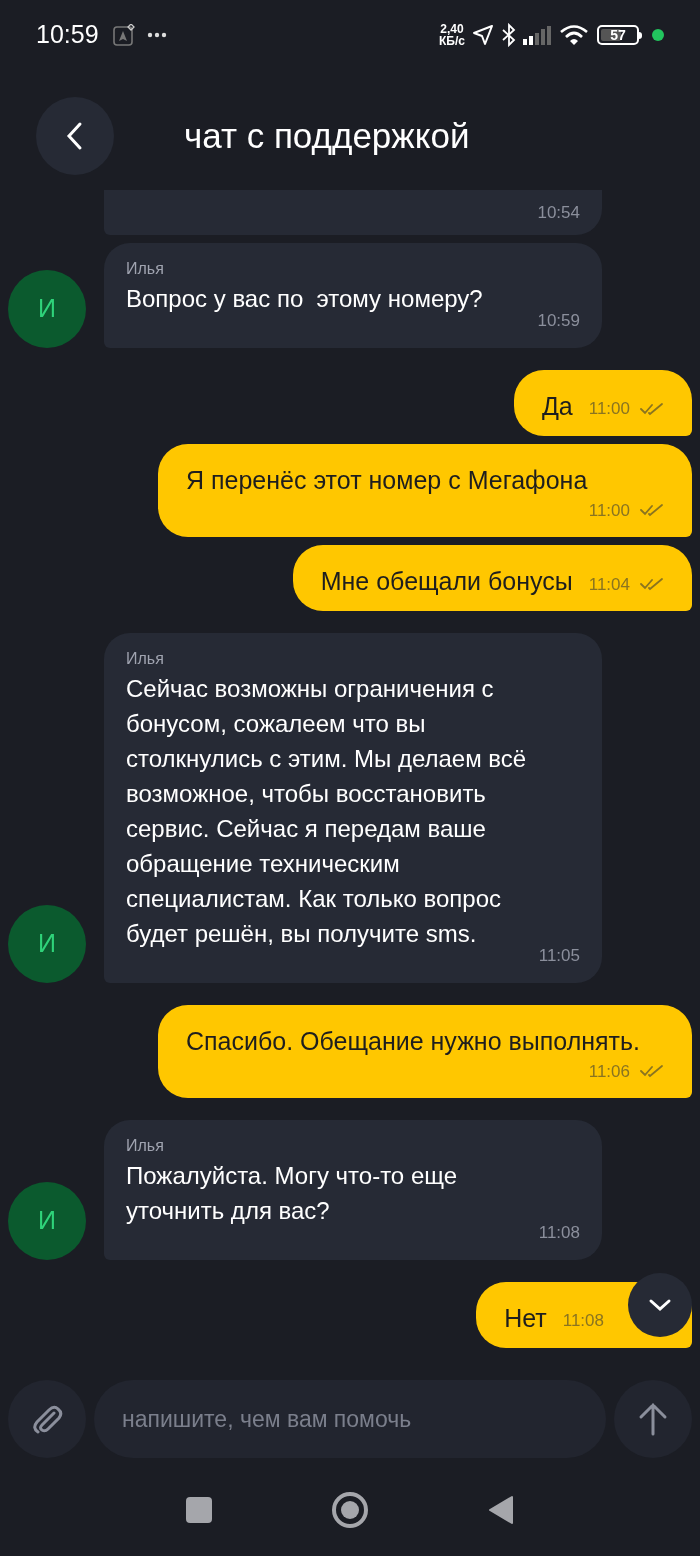  Describe the element at coordinates (305, 299) in the screenshot. I see `message-text: Вопрос у вас по этому номеру?` at that location.